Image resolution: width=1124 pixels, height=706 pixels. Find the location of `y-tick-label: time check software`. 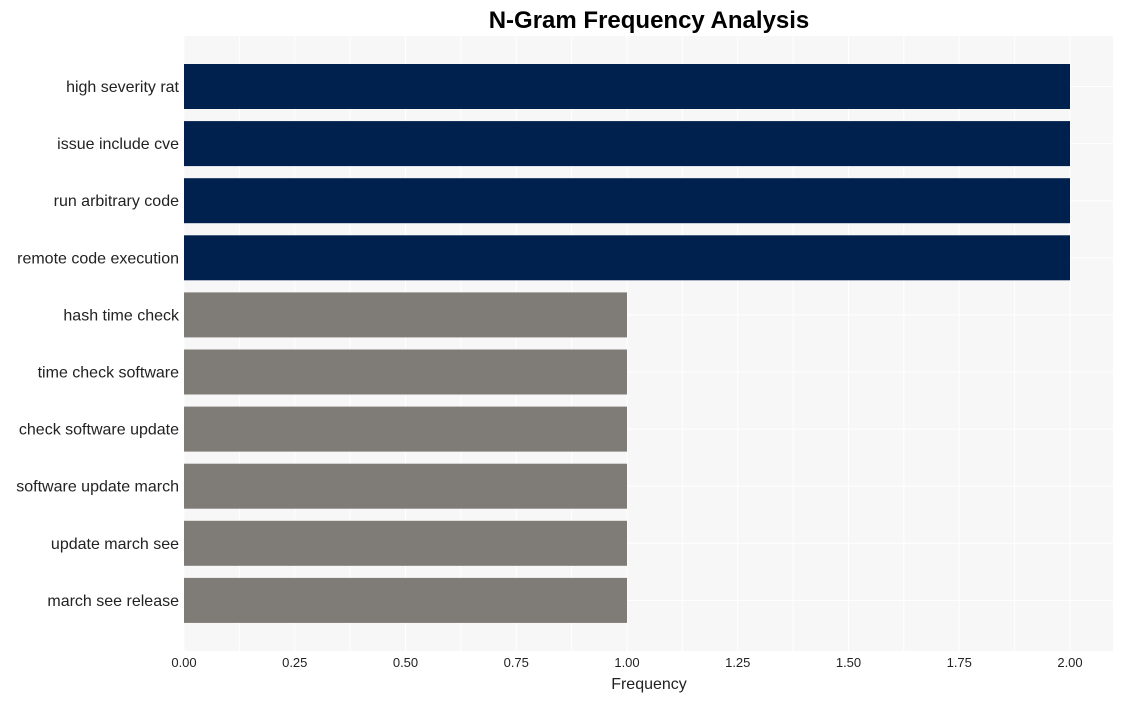

y-tick-label: time check software is located at coordinates (108, 373).